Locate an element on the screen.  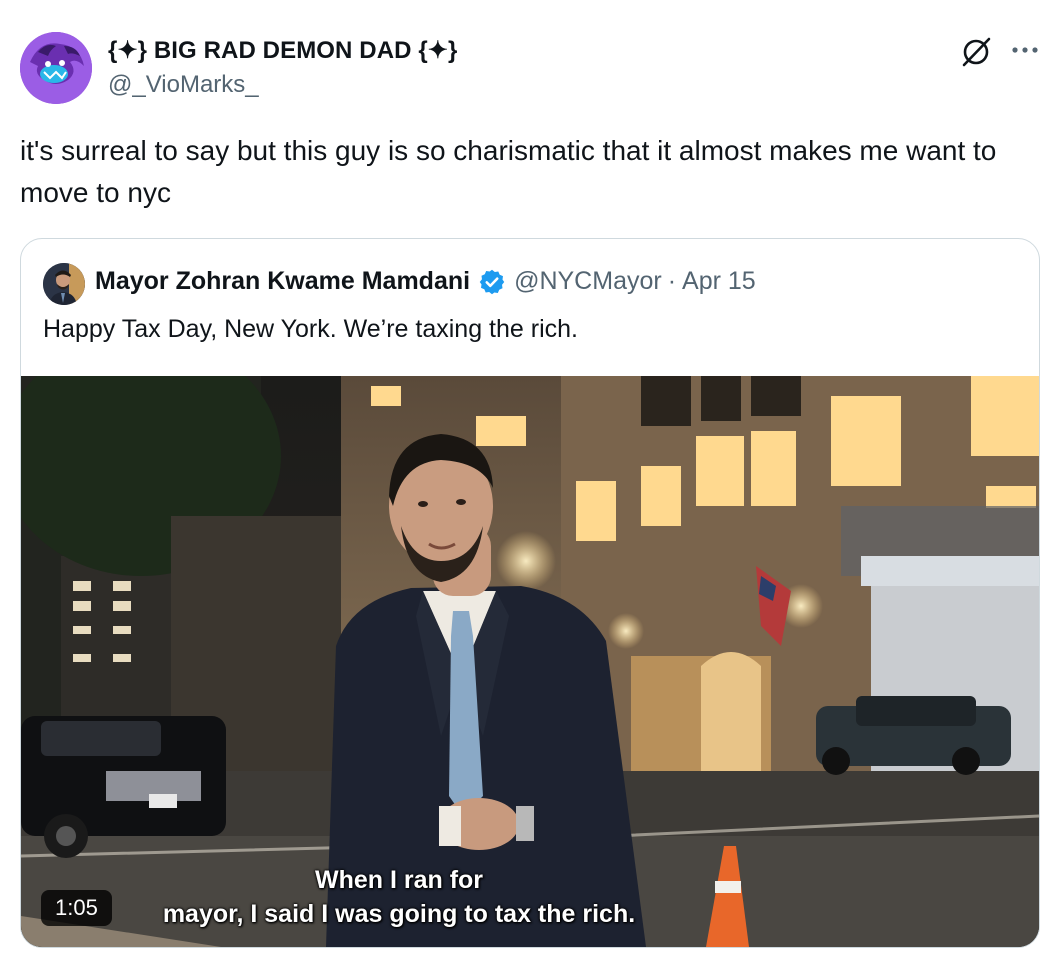
more-dots-icon is located at coordinates (1025, 50).